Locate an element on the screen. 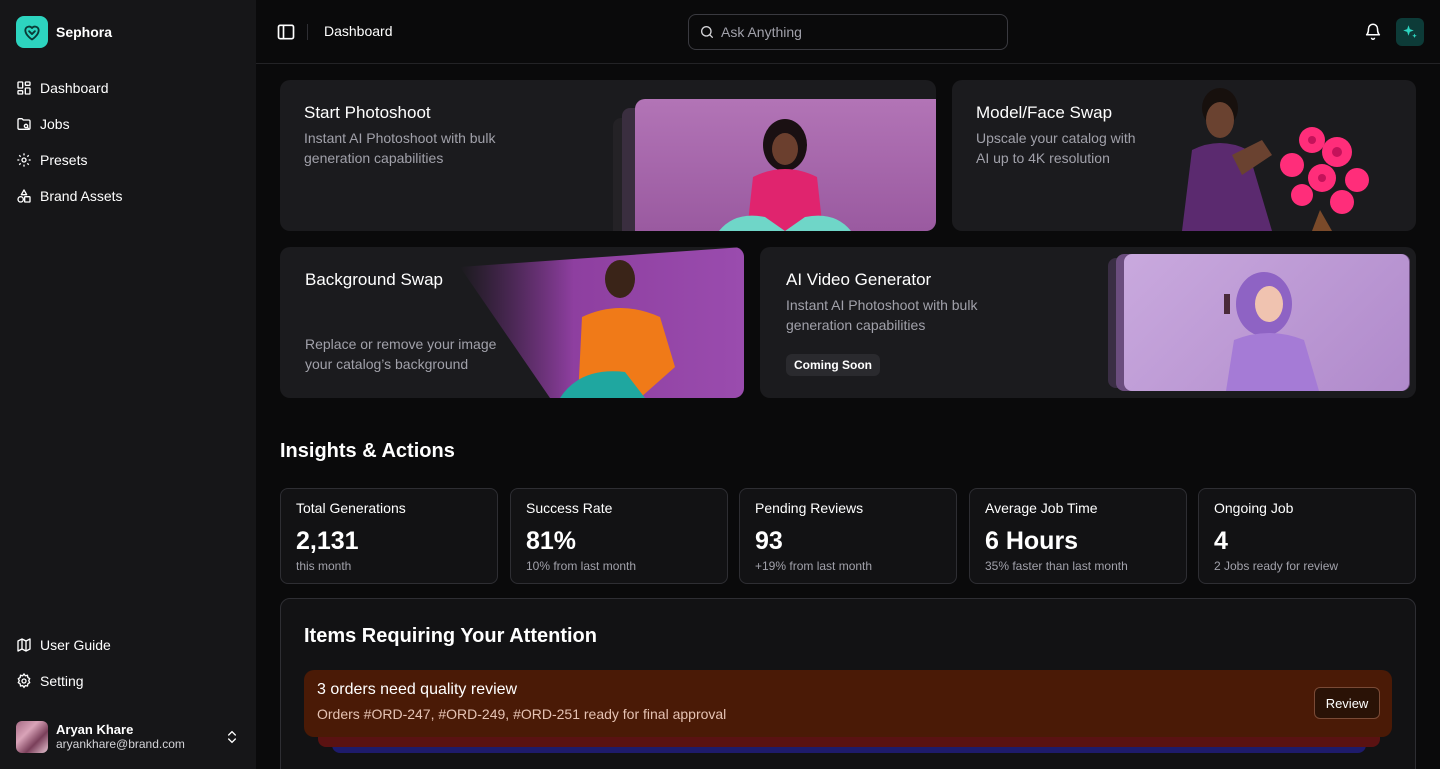  card-title: AI Video Generator is located at coordinates (859, 279).